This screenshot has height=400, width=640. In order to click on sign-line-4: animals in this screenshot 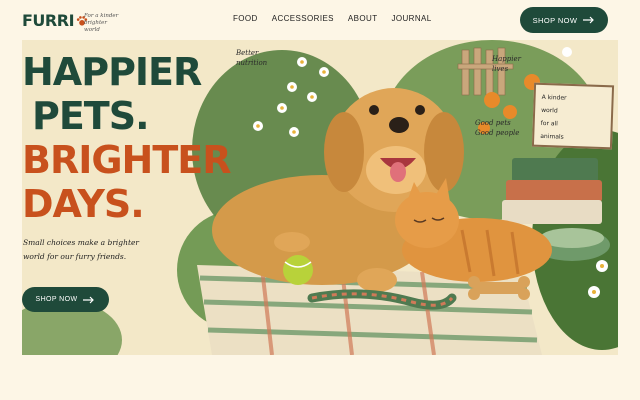, I will do `click(552, 136)`.